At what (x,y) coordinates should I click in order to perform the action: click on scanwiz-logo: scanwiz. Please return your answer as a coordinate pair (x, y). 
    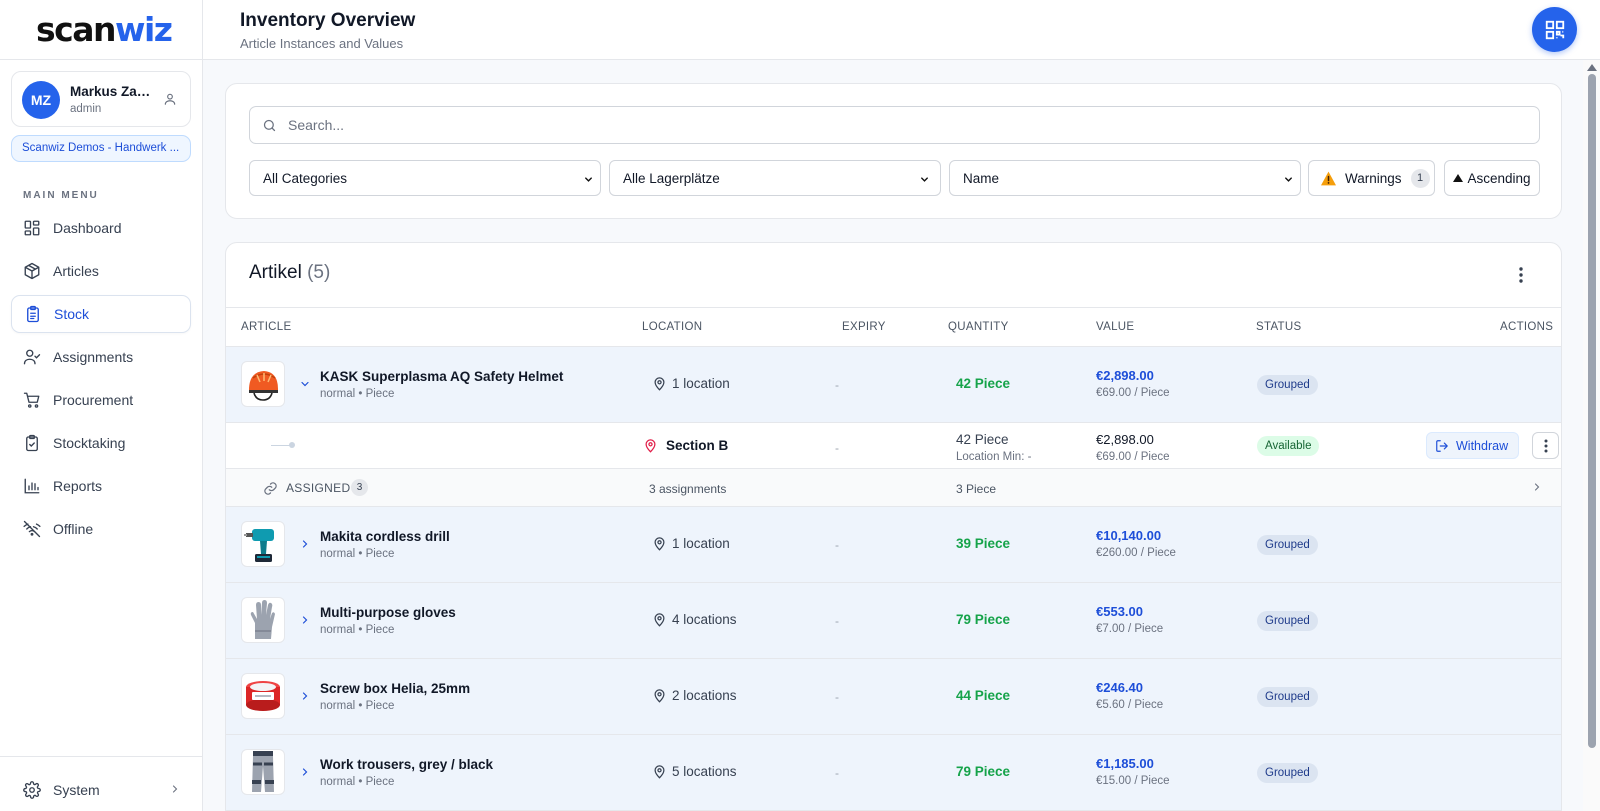
    Looking at the image, I should click on (104, 29).